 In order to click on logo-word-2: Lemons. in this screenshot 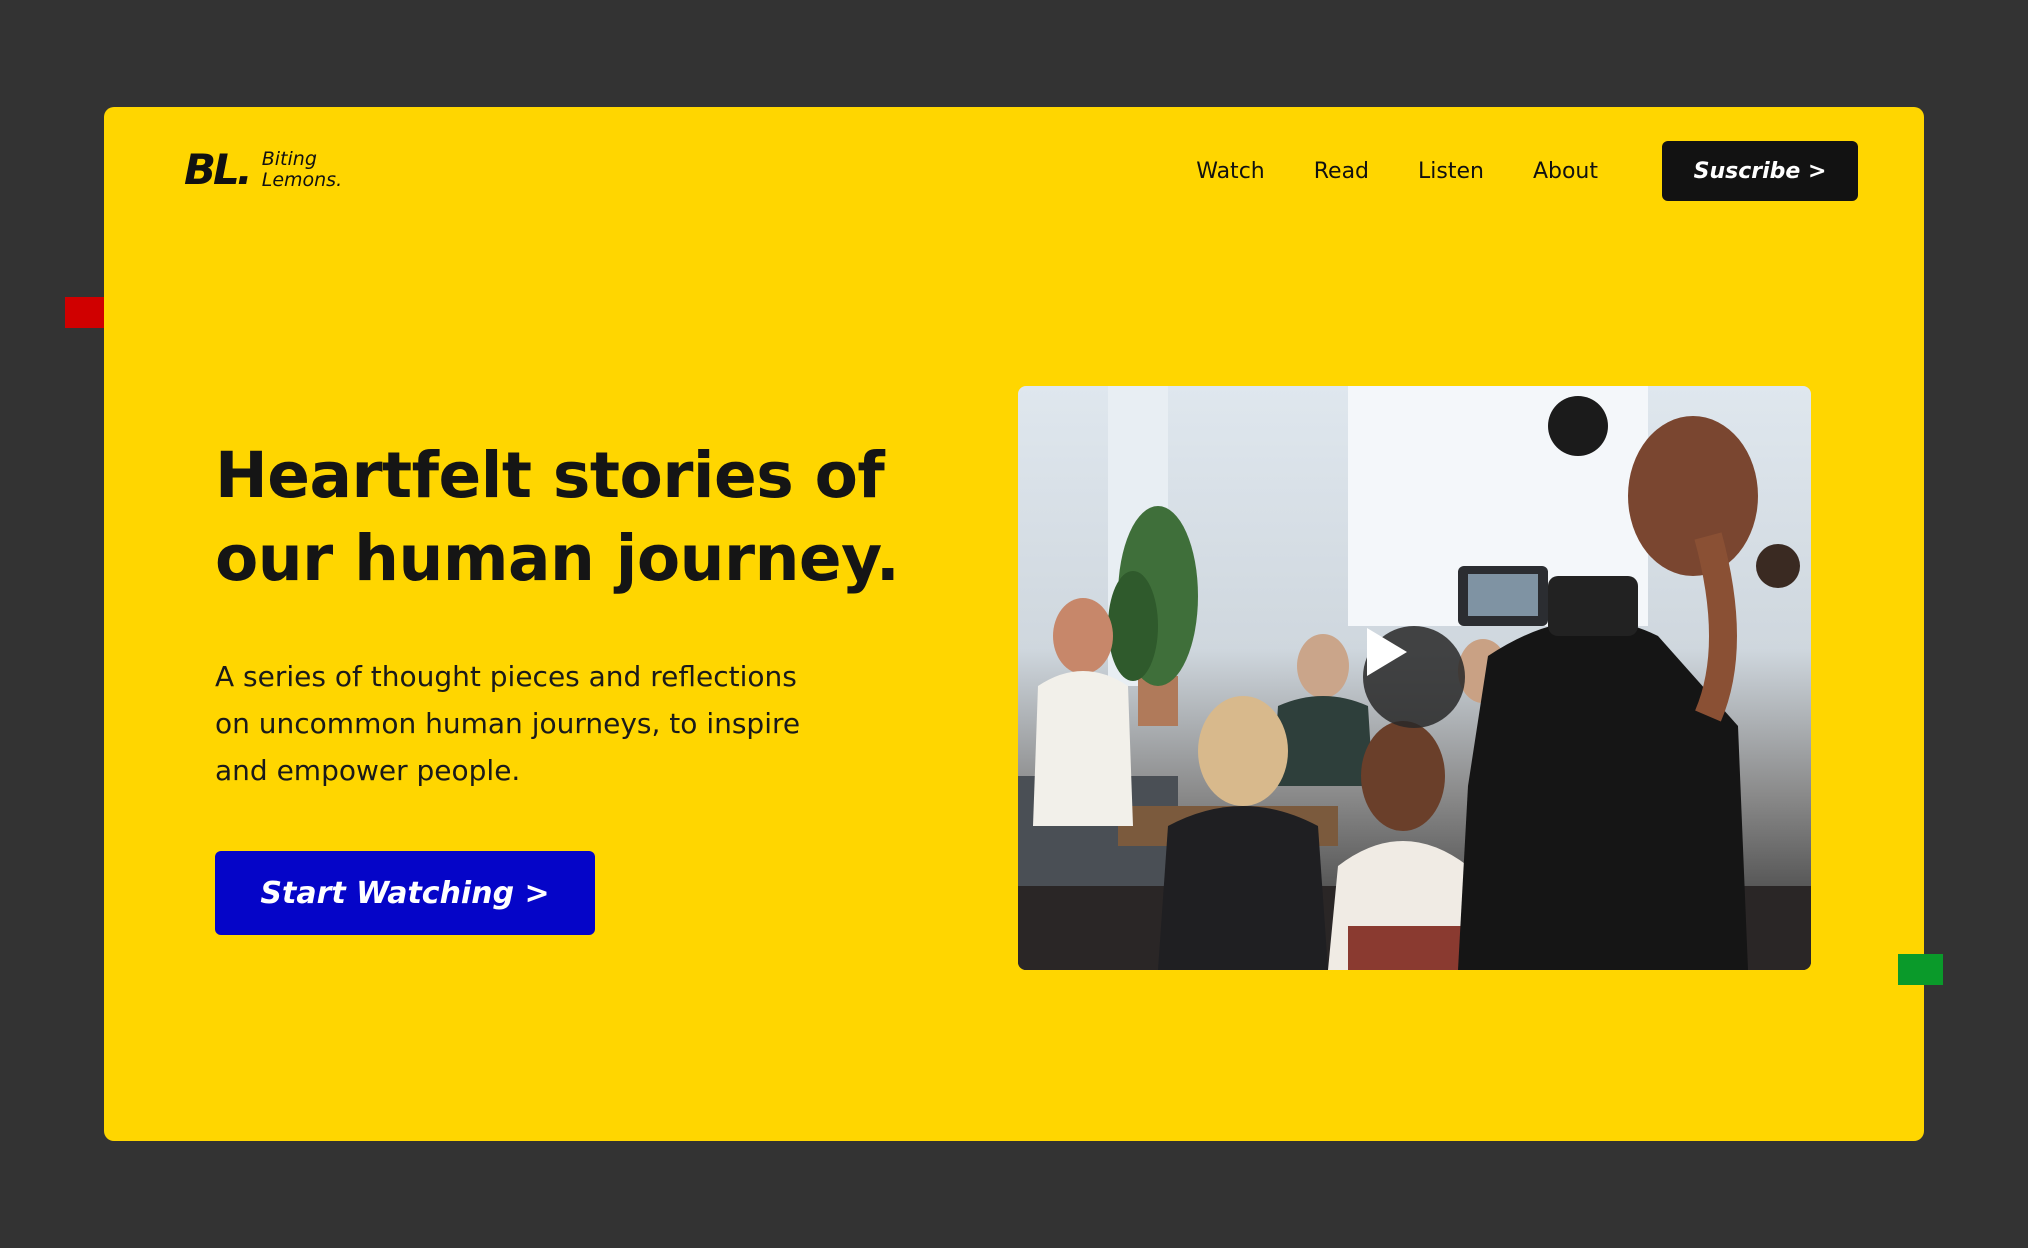, I will do `click(302, 180)`.